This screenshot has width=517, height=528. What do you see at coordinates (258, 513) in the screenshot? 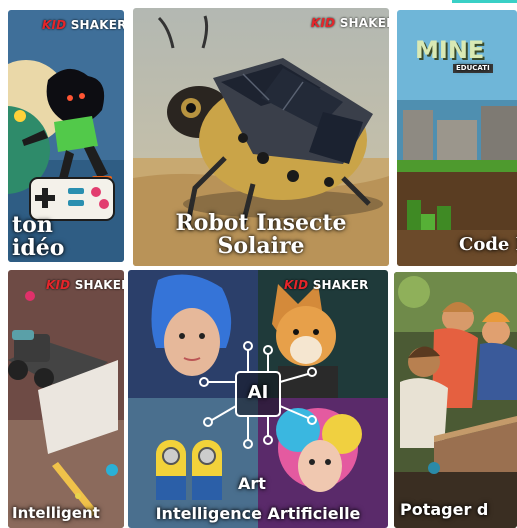
I see `card-title: Intelligence Artificielle` at bounding box center [258, 513].